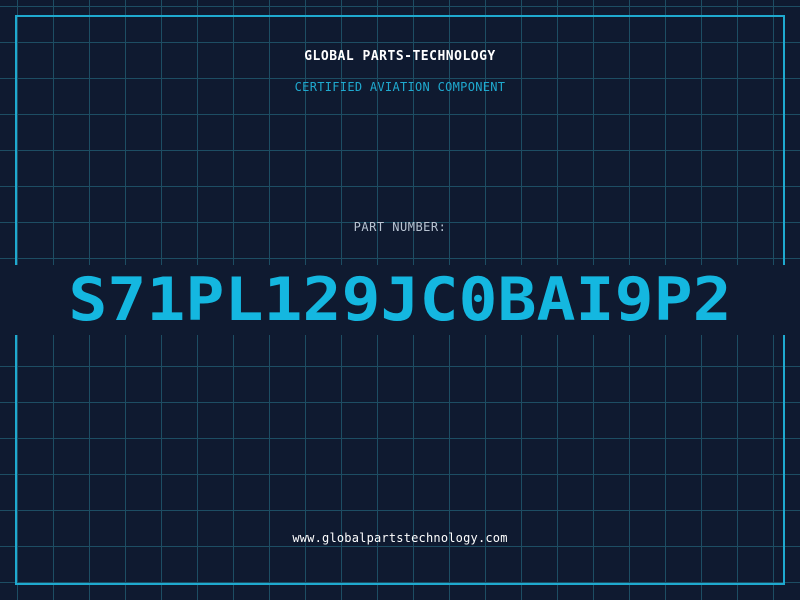 The height and width of the screenshot is (600, 800). Describe the element at coordinates (400, 87) in the screenshot. I see `tagline: CERTIFIED AVIATION COMPONENT` at that location.